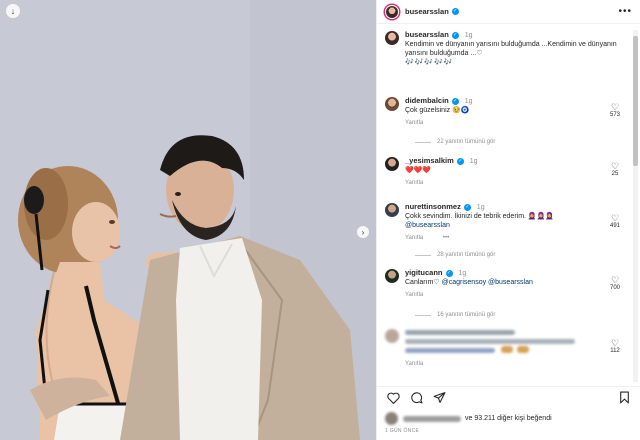 The width and height of the screenshot is (640, 440). Describe the element at coordinates (468, 35) in the screenshot. I see `caption-time: 1g` at that location.